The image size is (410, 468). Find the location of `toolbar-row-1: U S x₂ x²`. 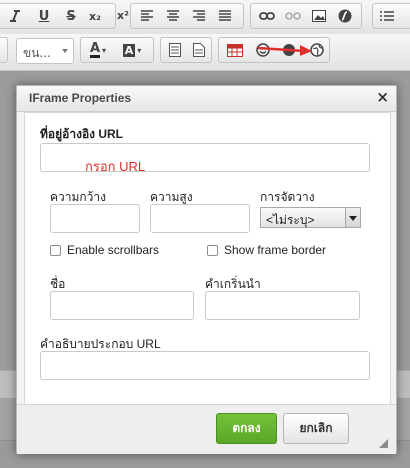

toolbar-row-1: U S x₂ x² is located at coordinates (205, 17).